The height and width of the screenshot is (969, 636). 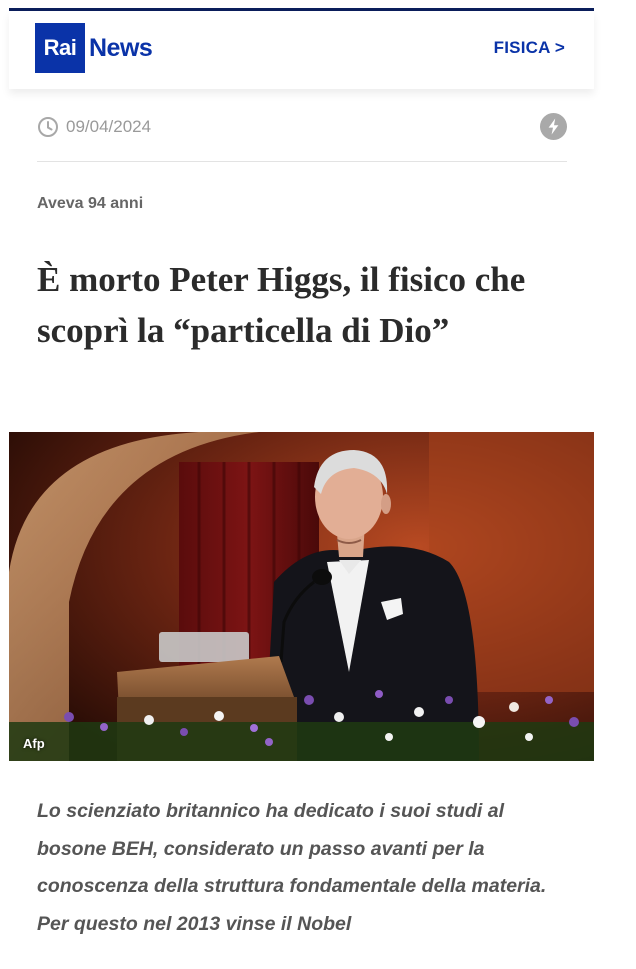 What do you see at coordinates (302, 137) in the screenshot?
I see `article-meta: 09/04/2024` at bounding box center [302, 137].